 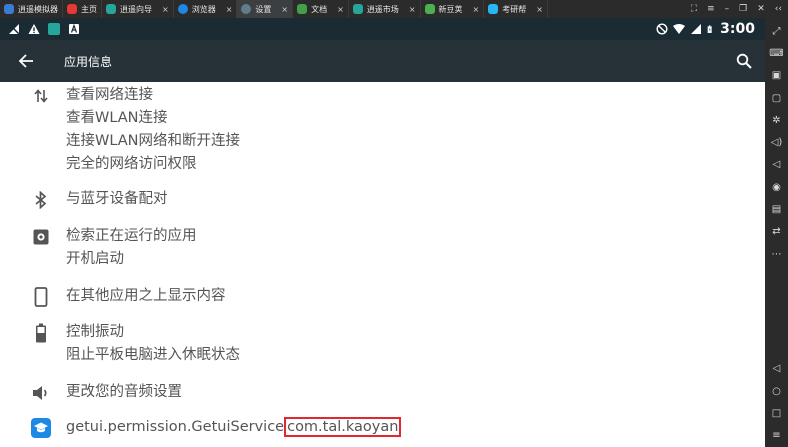 I want to click on nav-recents-button: □, so click(x=776, y=413).